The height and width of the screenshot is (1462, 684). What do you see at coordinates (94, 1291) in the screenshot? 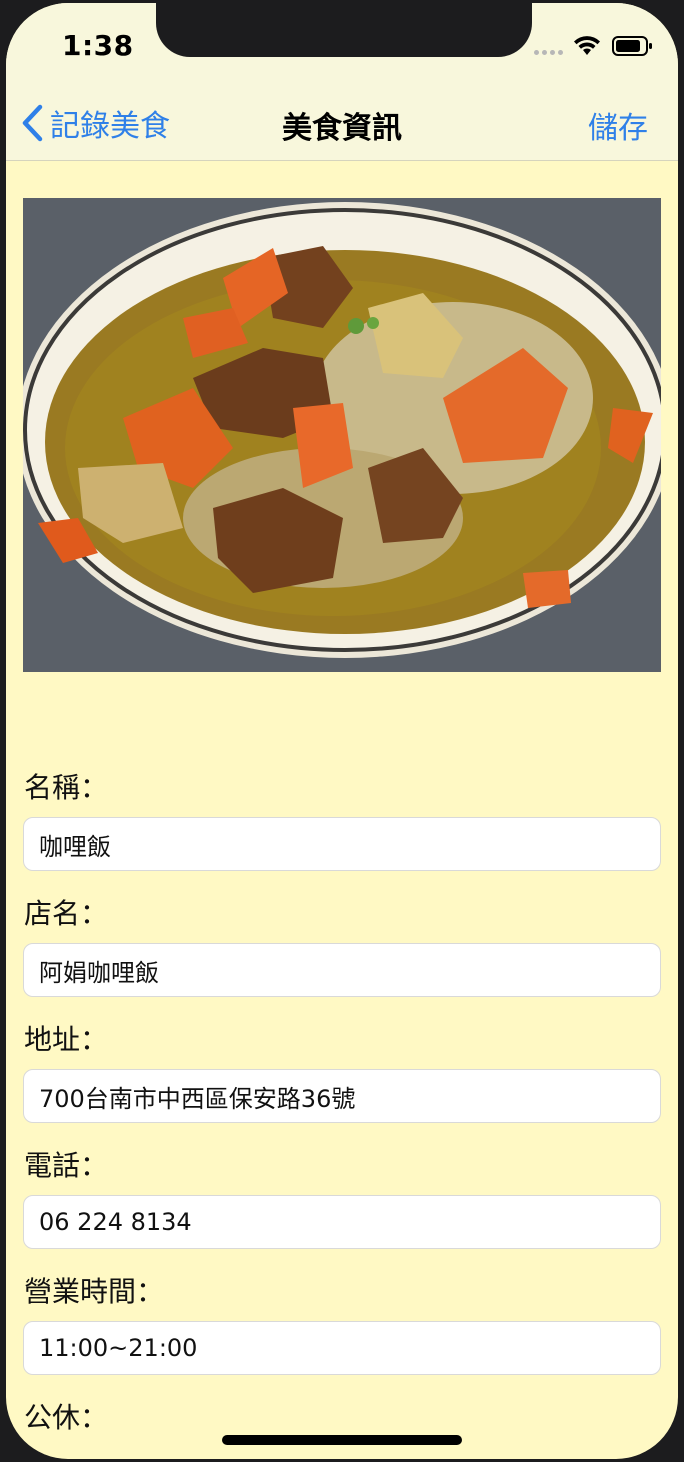
I see `business-hours-label: 營業時間：` at bounding box center [94, 1291].